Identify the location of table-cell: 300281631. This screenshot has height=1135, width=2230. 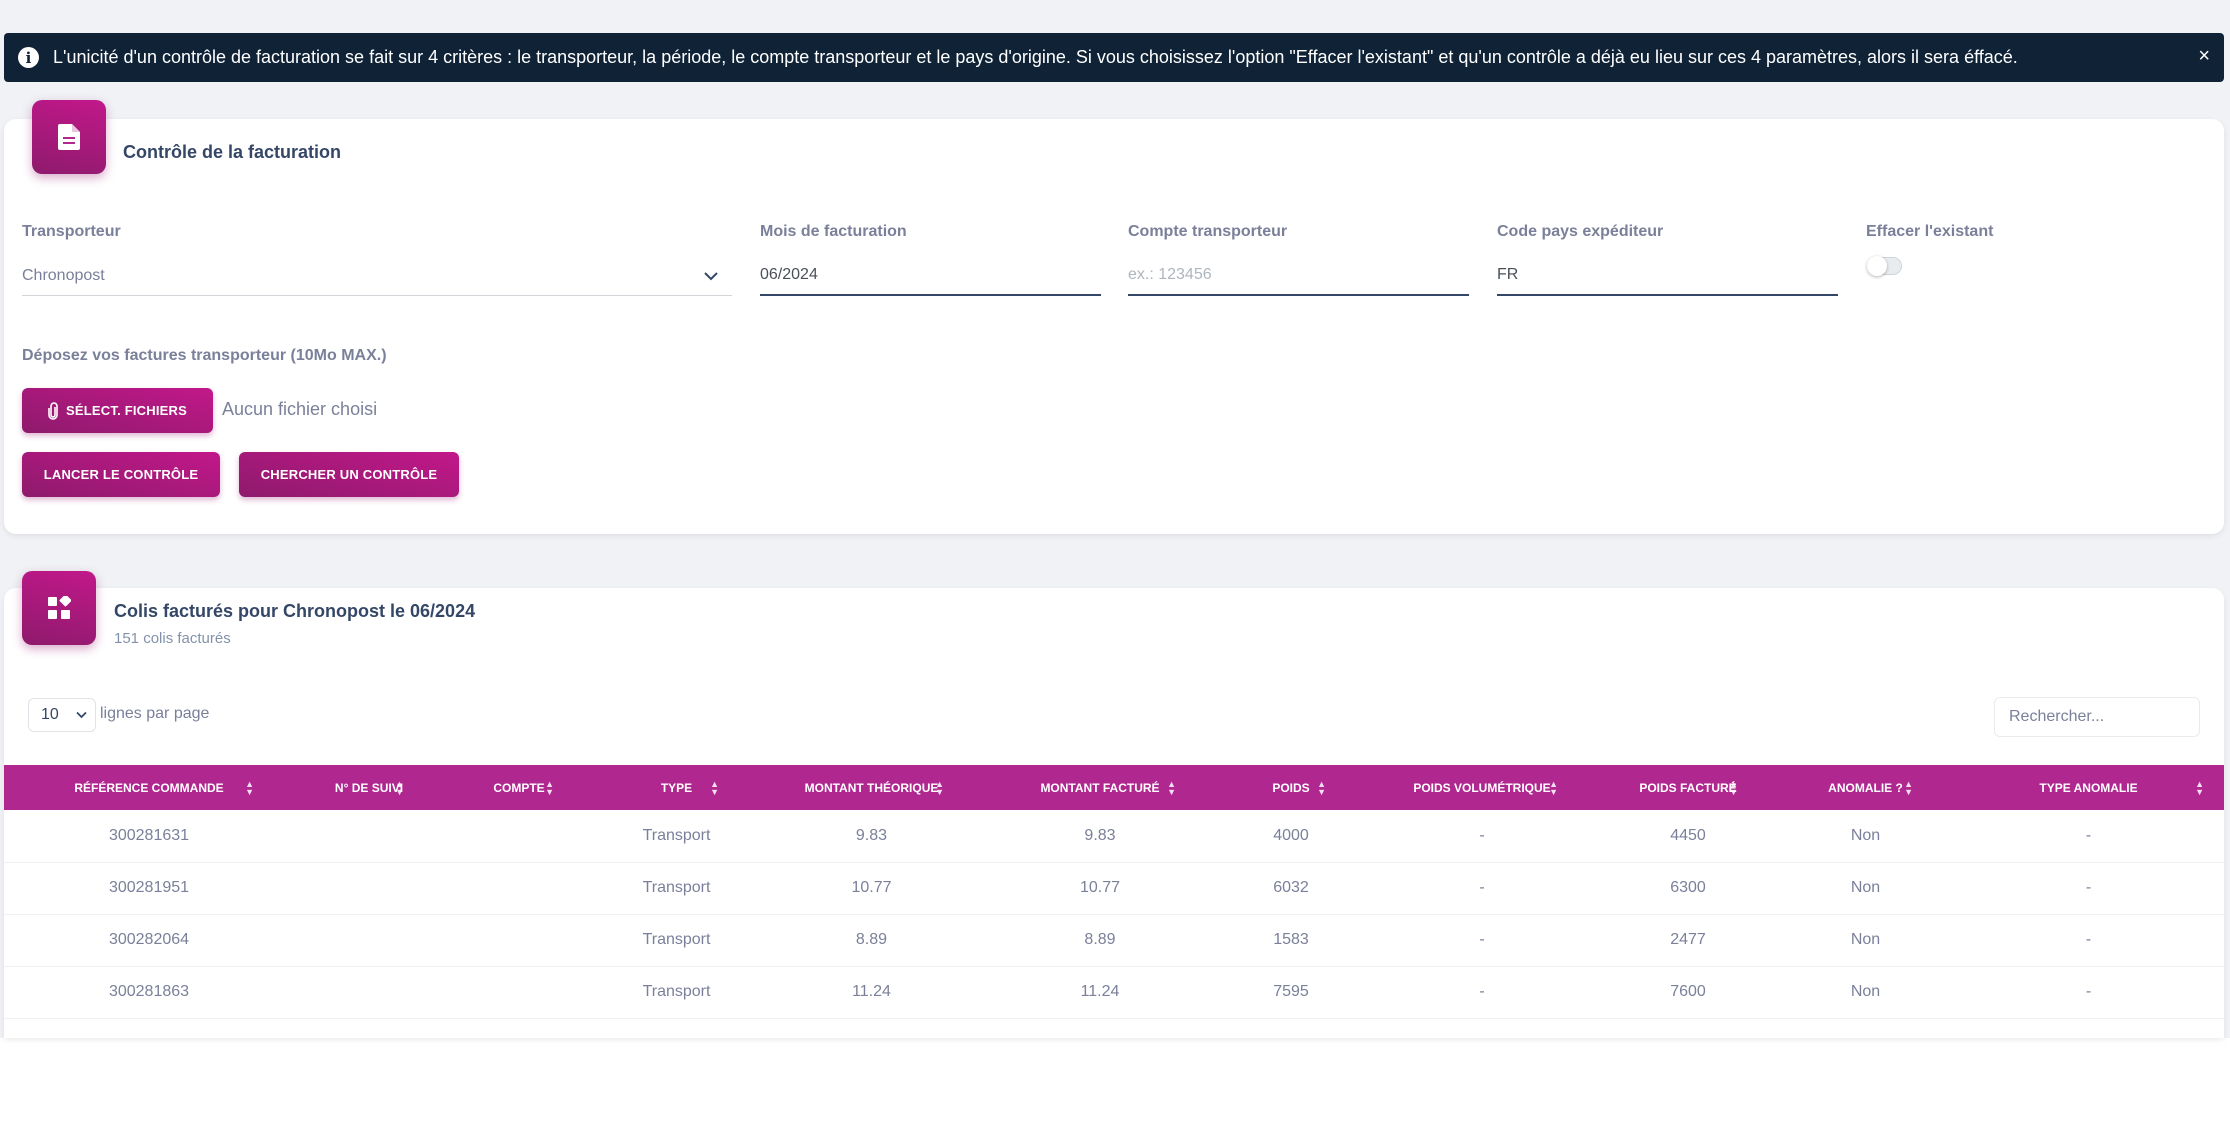
(149, 835).